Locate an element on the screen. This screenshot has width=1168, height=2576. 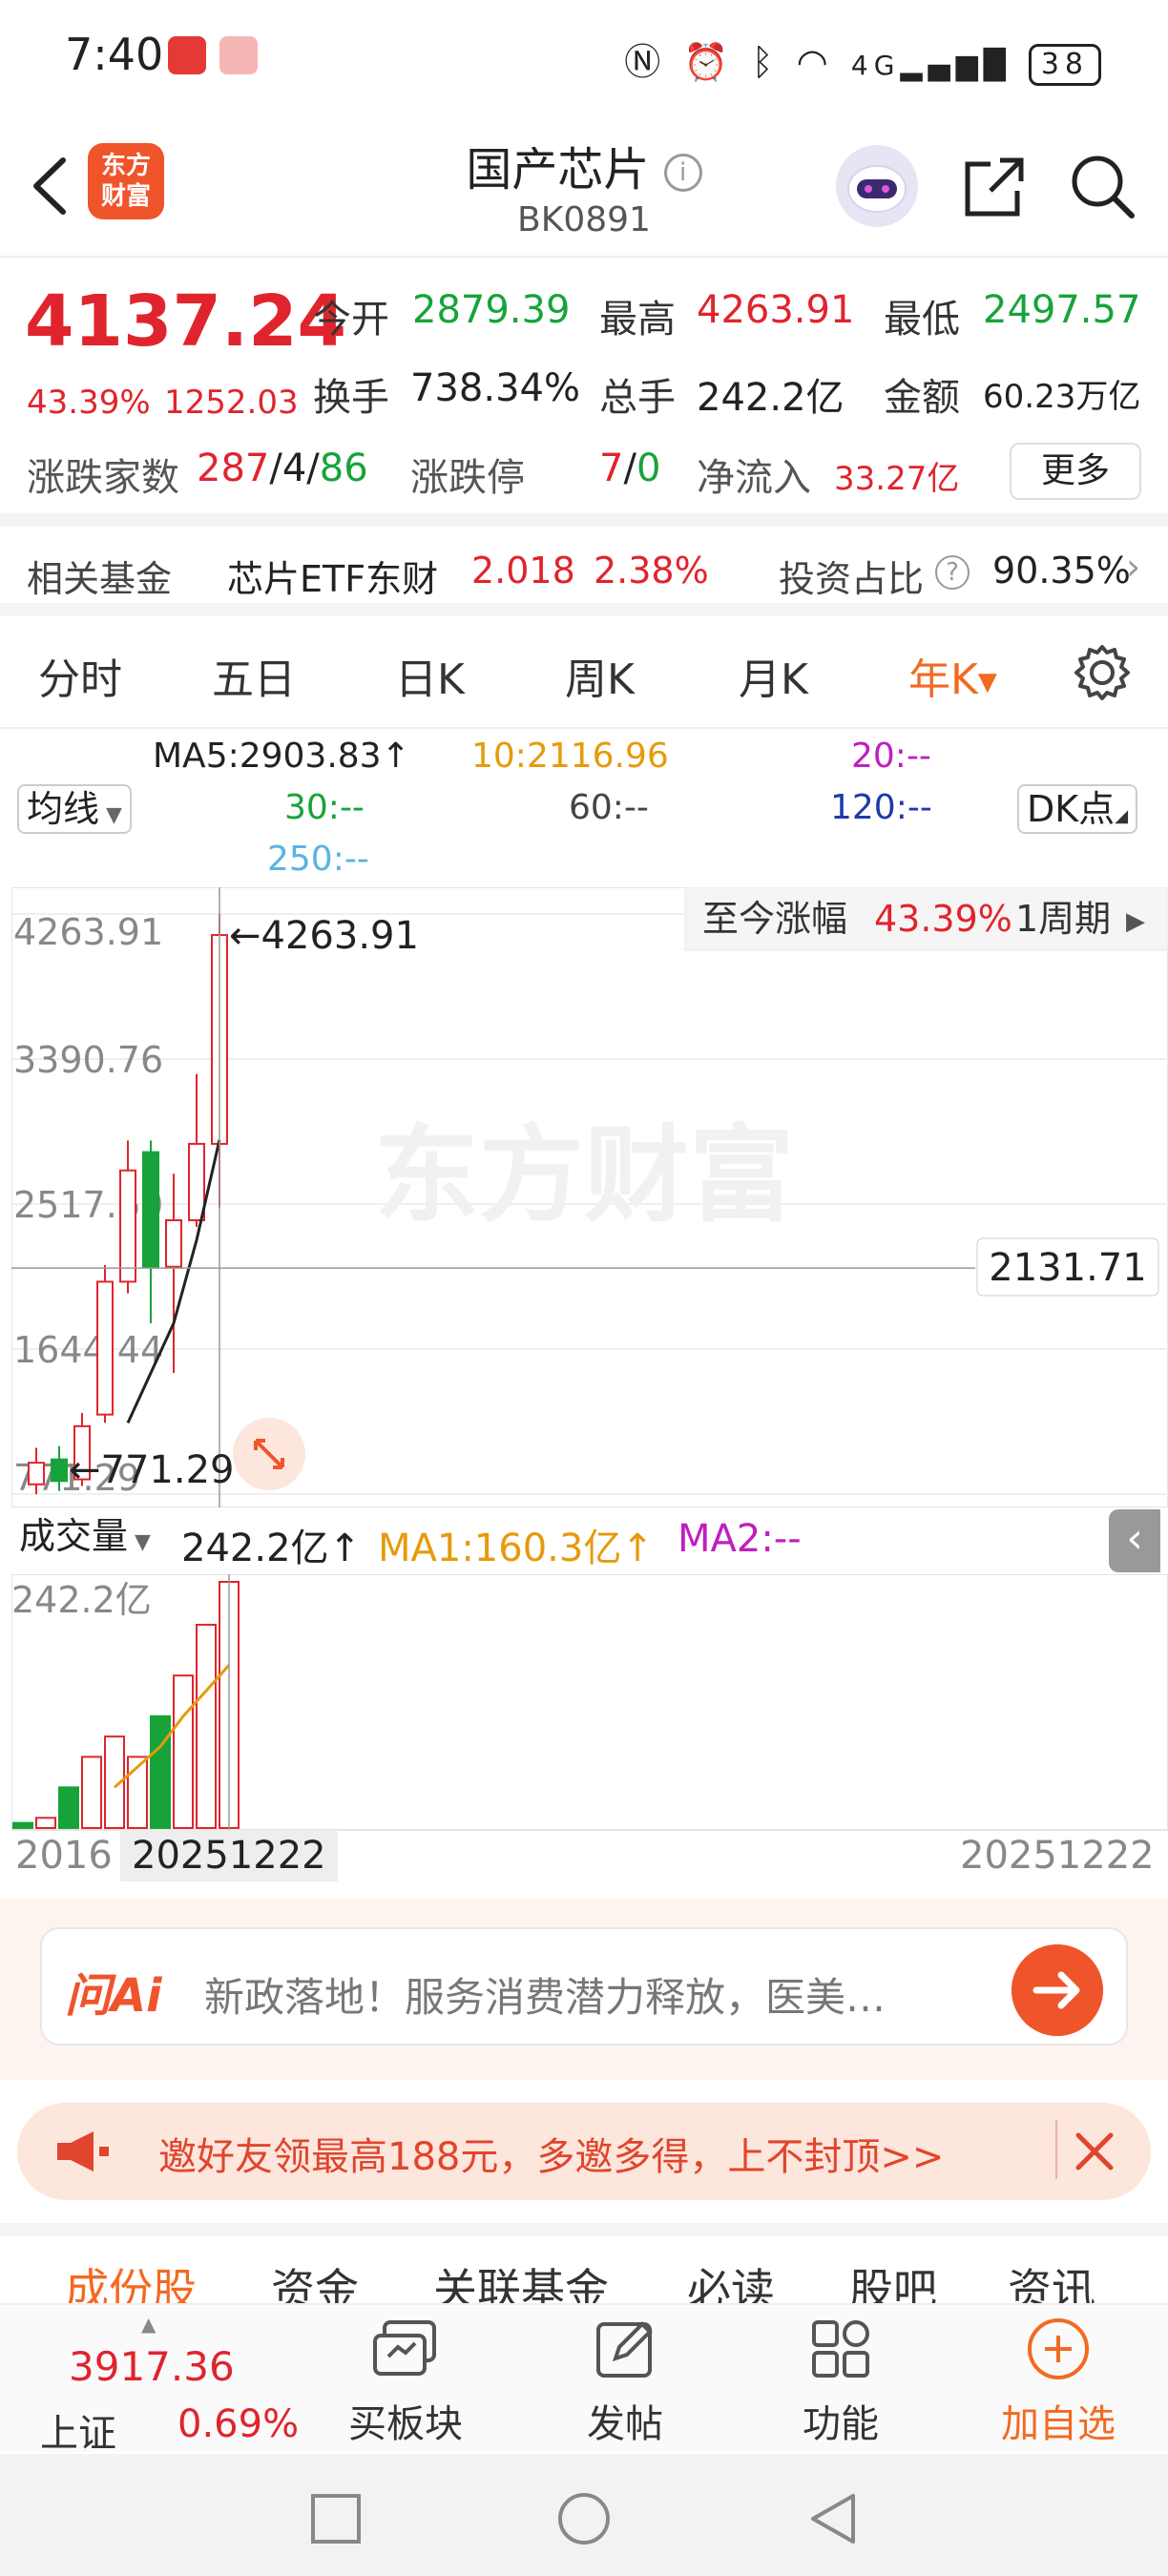
function-label: 功能 is located at coordinates (841, 2424).